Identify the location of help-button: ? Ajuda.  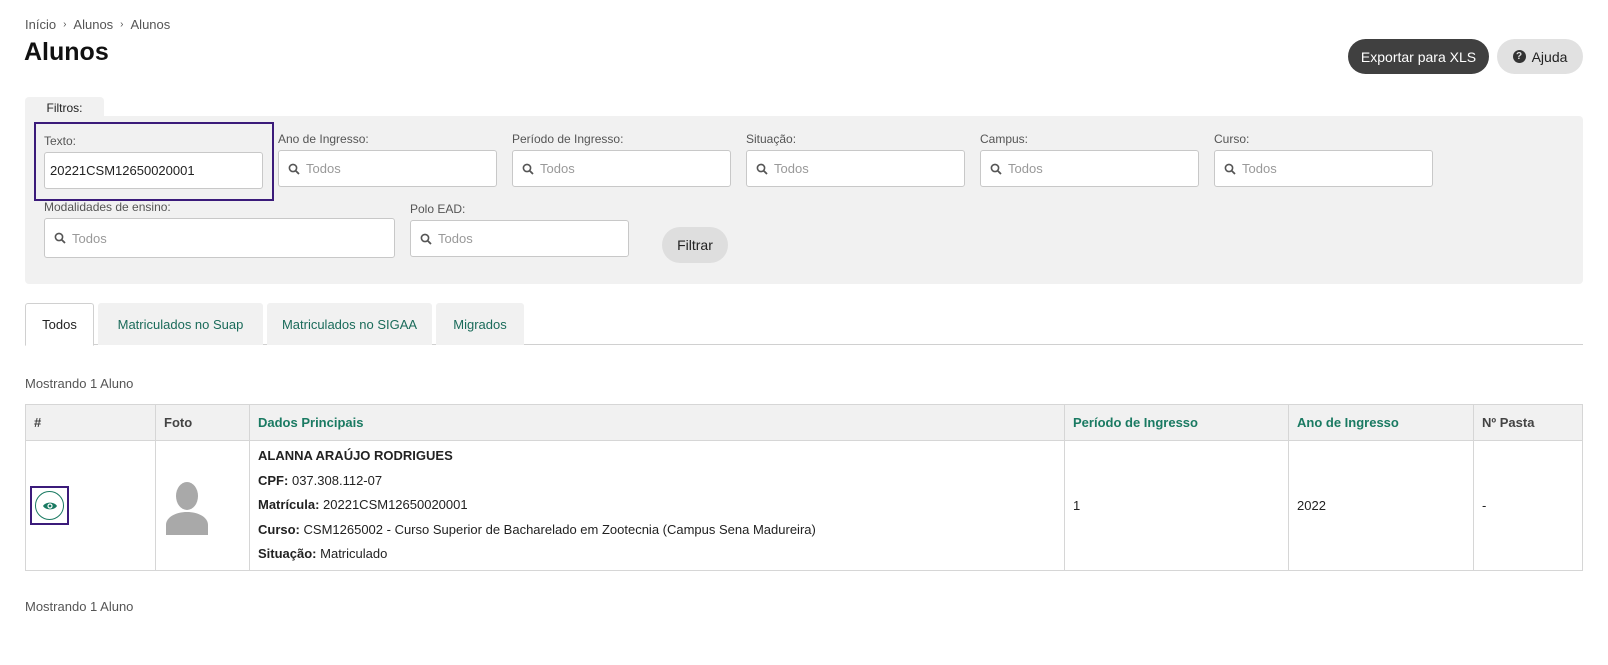
(1540, 56).